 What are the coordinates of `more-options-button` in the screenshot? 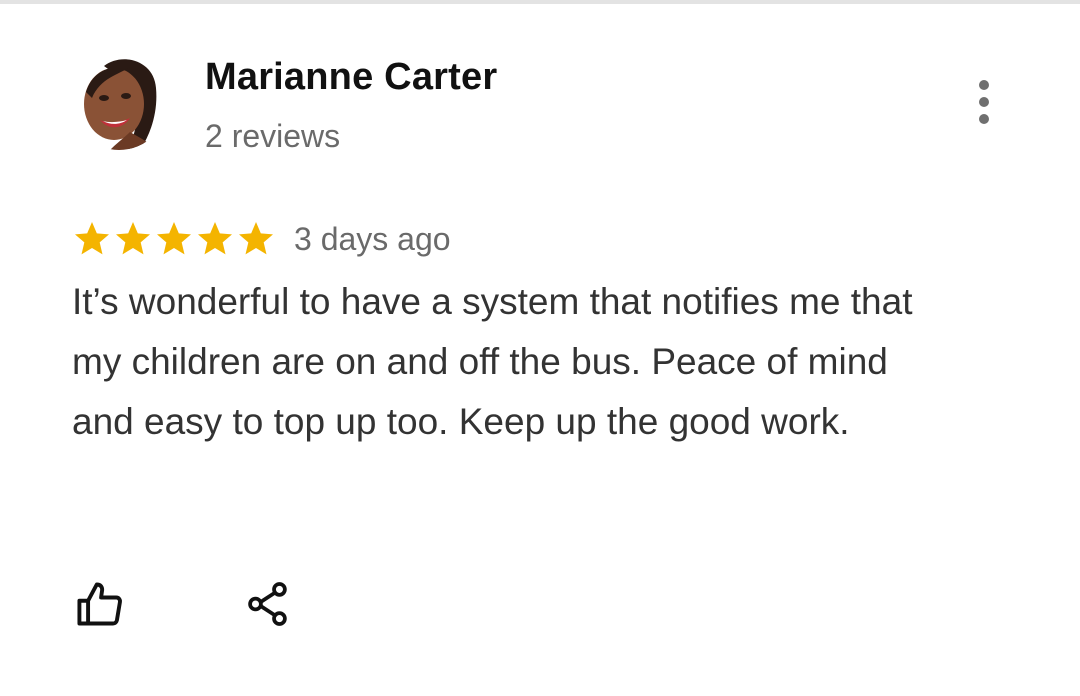 It's located at (984, 102).